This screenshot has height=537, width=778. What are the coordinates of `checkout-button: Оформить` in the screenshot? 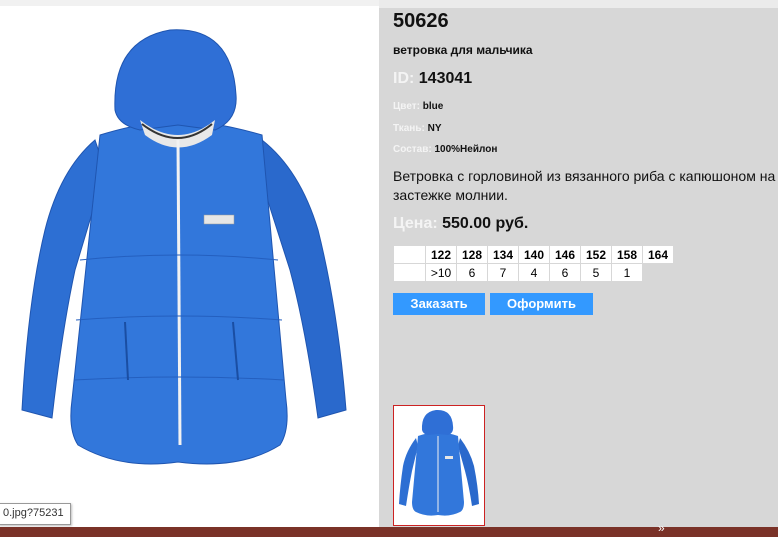 It's located at (541, 304).